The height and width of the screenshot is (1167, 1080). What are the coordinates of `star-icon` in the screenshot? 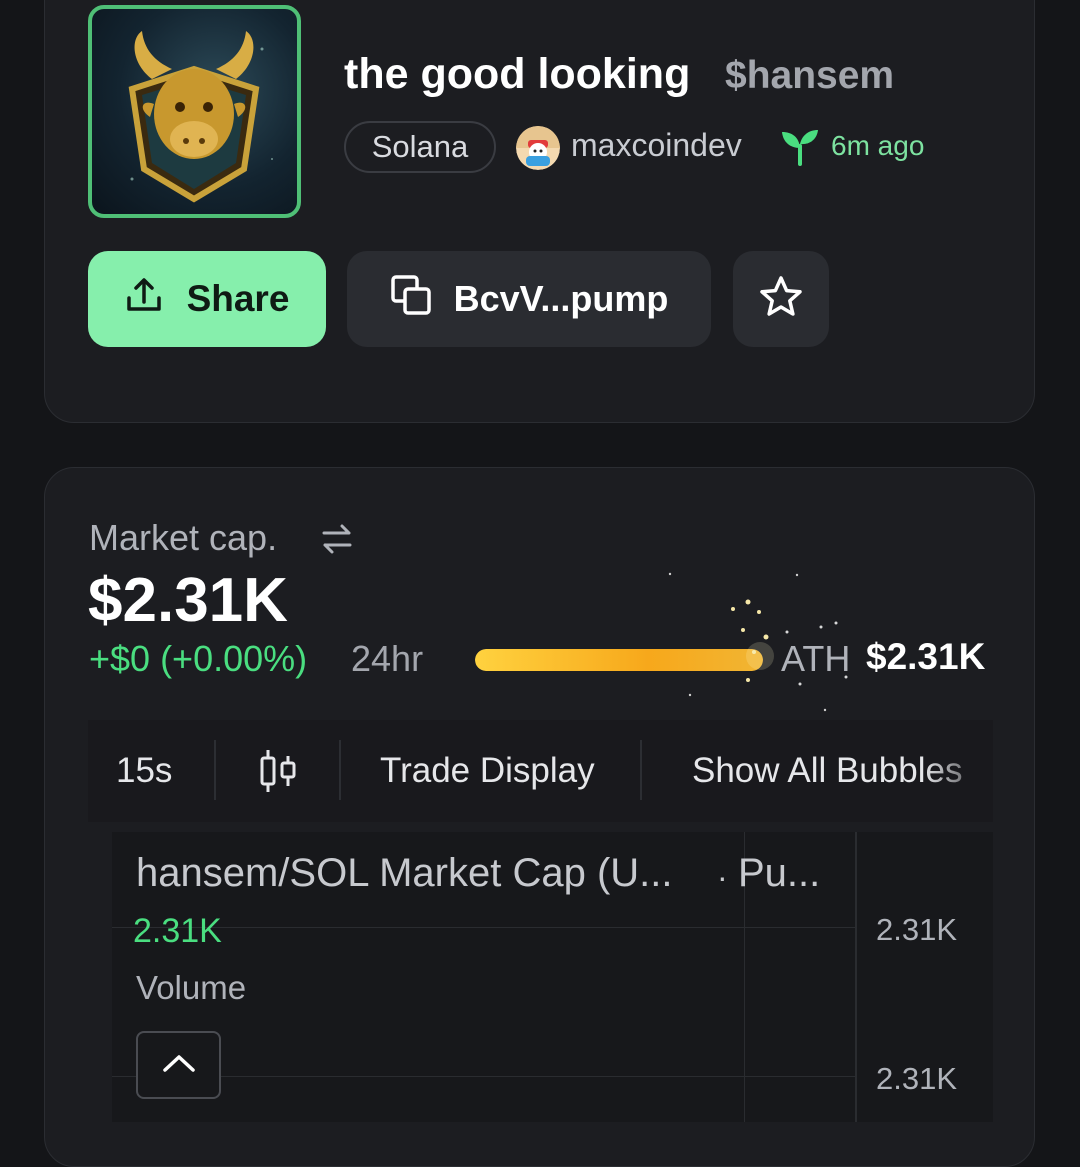 It's located at (781, 299).